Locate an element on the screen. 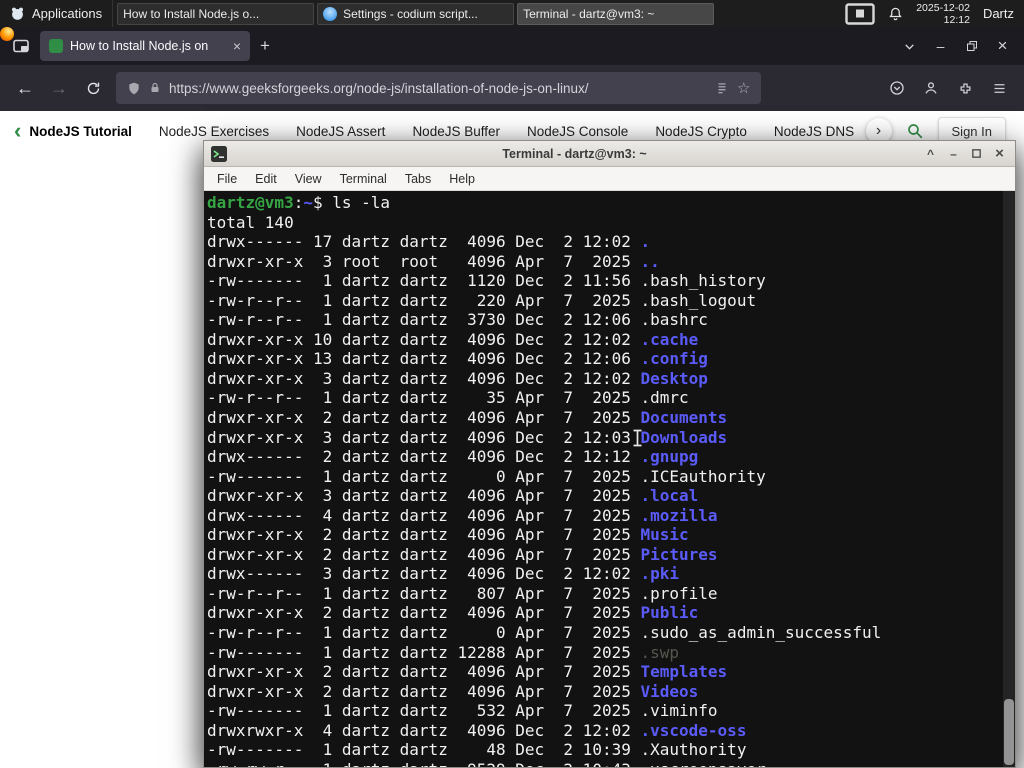  xfce-logo-icon is located at coordinates (17, 13).